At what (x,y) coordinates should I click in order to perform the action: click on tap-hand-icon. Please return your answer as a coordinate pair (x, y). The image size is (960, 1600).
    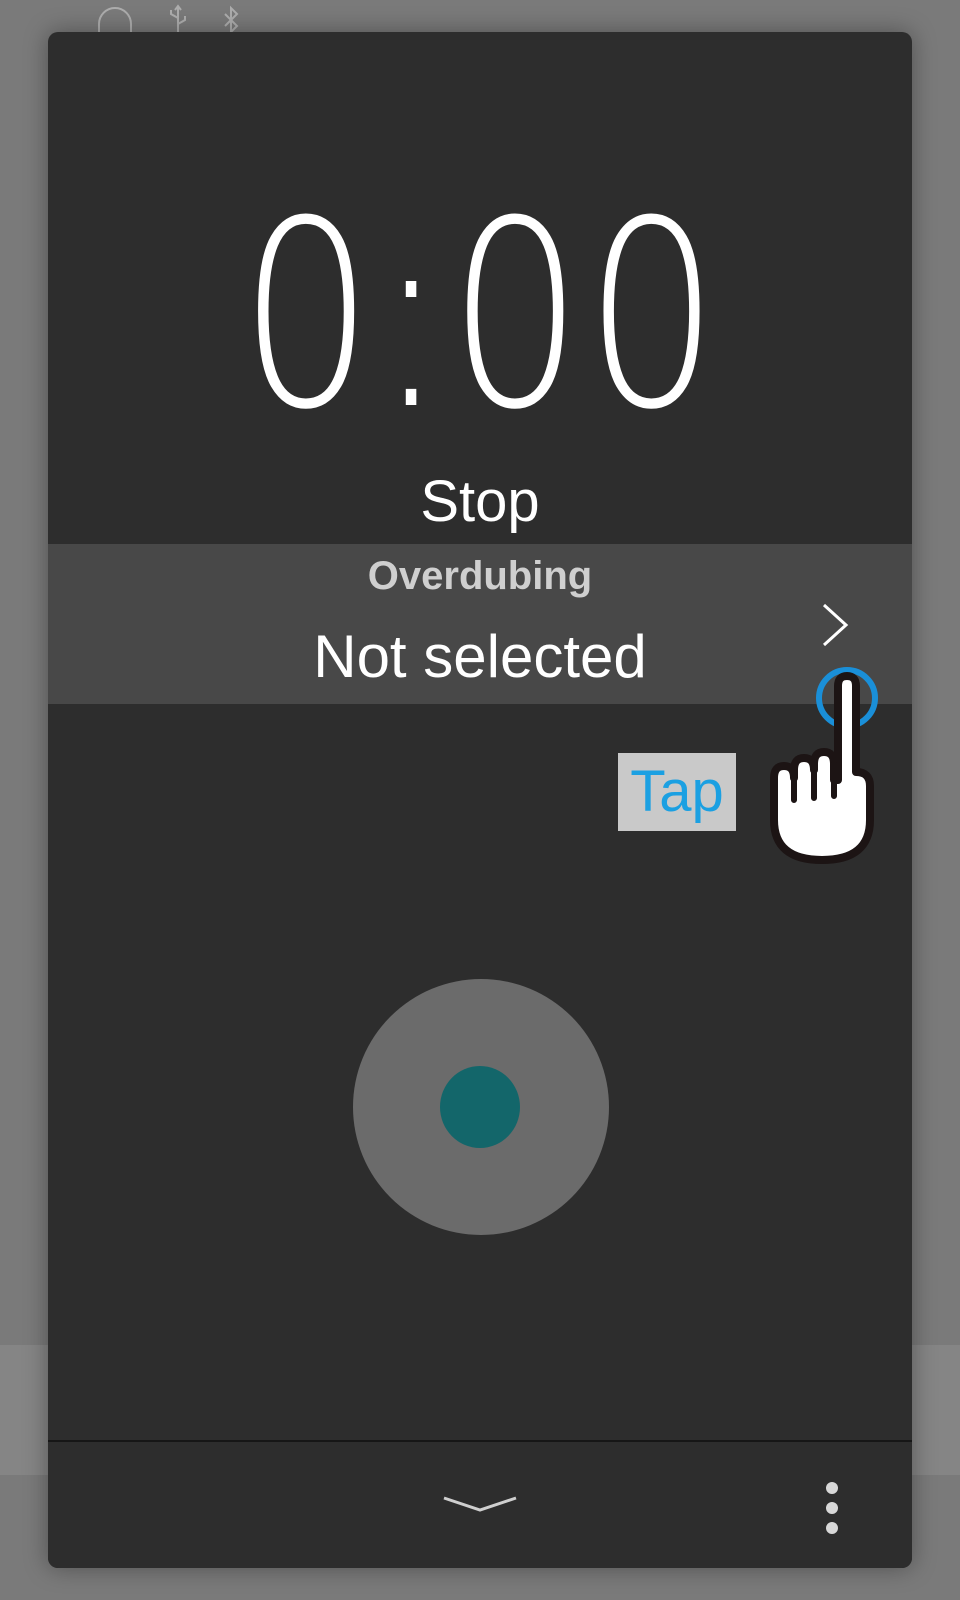
    Looking at the image, I should click on (824, 765).